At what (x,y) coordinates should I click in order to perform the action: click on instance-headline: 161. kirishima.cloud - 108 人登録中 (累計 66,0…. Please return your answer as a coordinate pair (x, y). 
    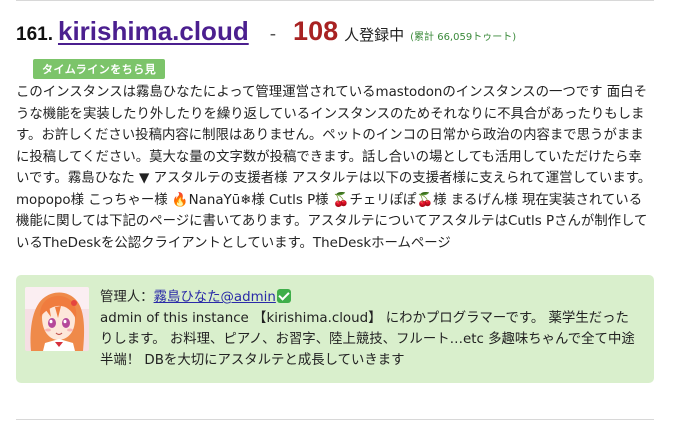
    Looking at the image, I should click on (336, 36).